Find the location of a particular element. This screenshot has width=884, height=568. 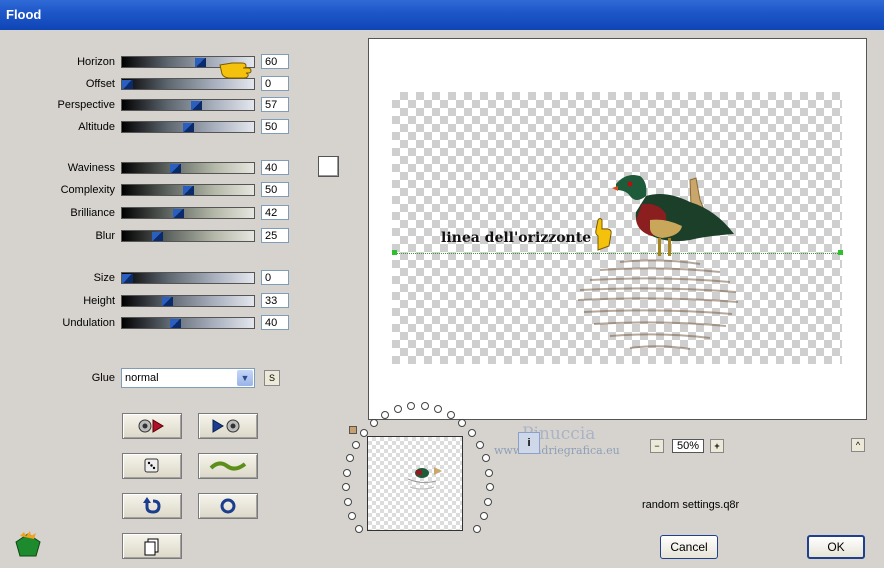

settings-filename: random settings.q8r is located at coordinates (691, 505).